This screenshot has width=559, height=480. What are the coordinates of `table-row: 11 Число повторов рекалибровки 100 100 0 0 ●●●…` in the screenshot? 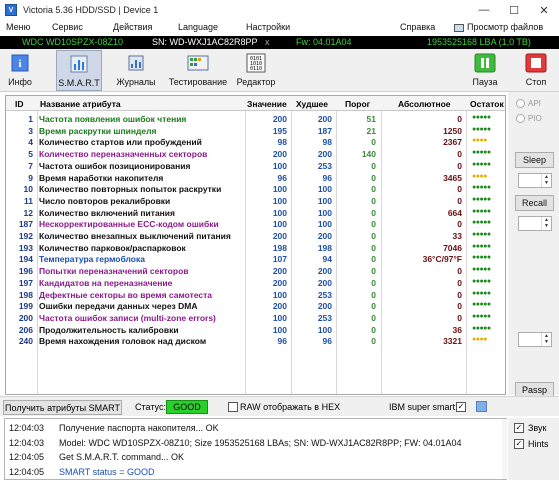 It's located at (255, 201).